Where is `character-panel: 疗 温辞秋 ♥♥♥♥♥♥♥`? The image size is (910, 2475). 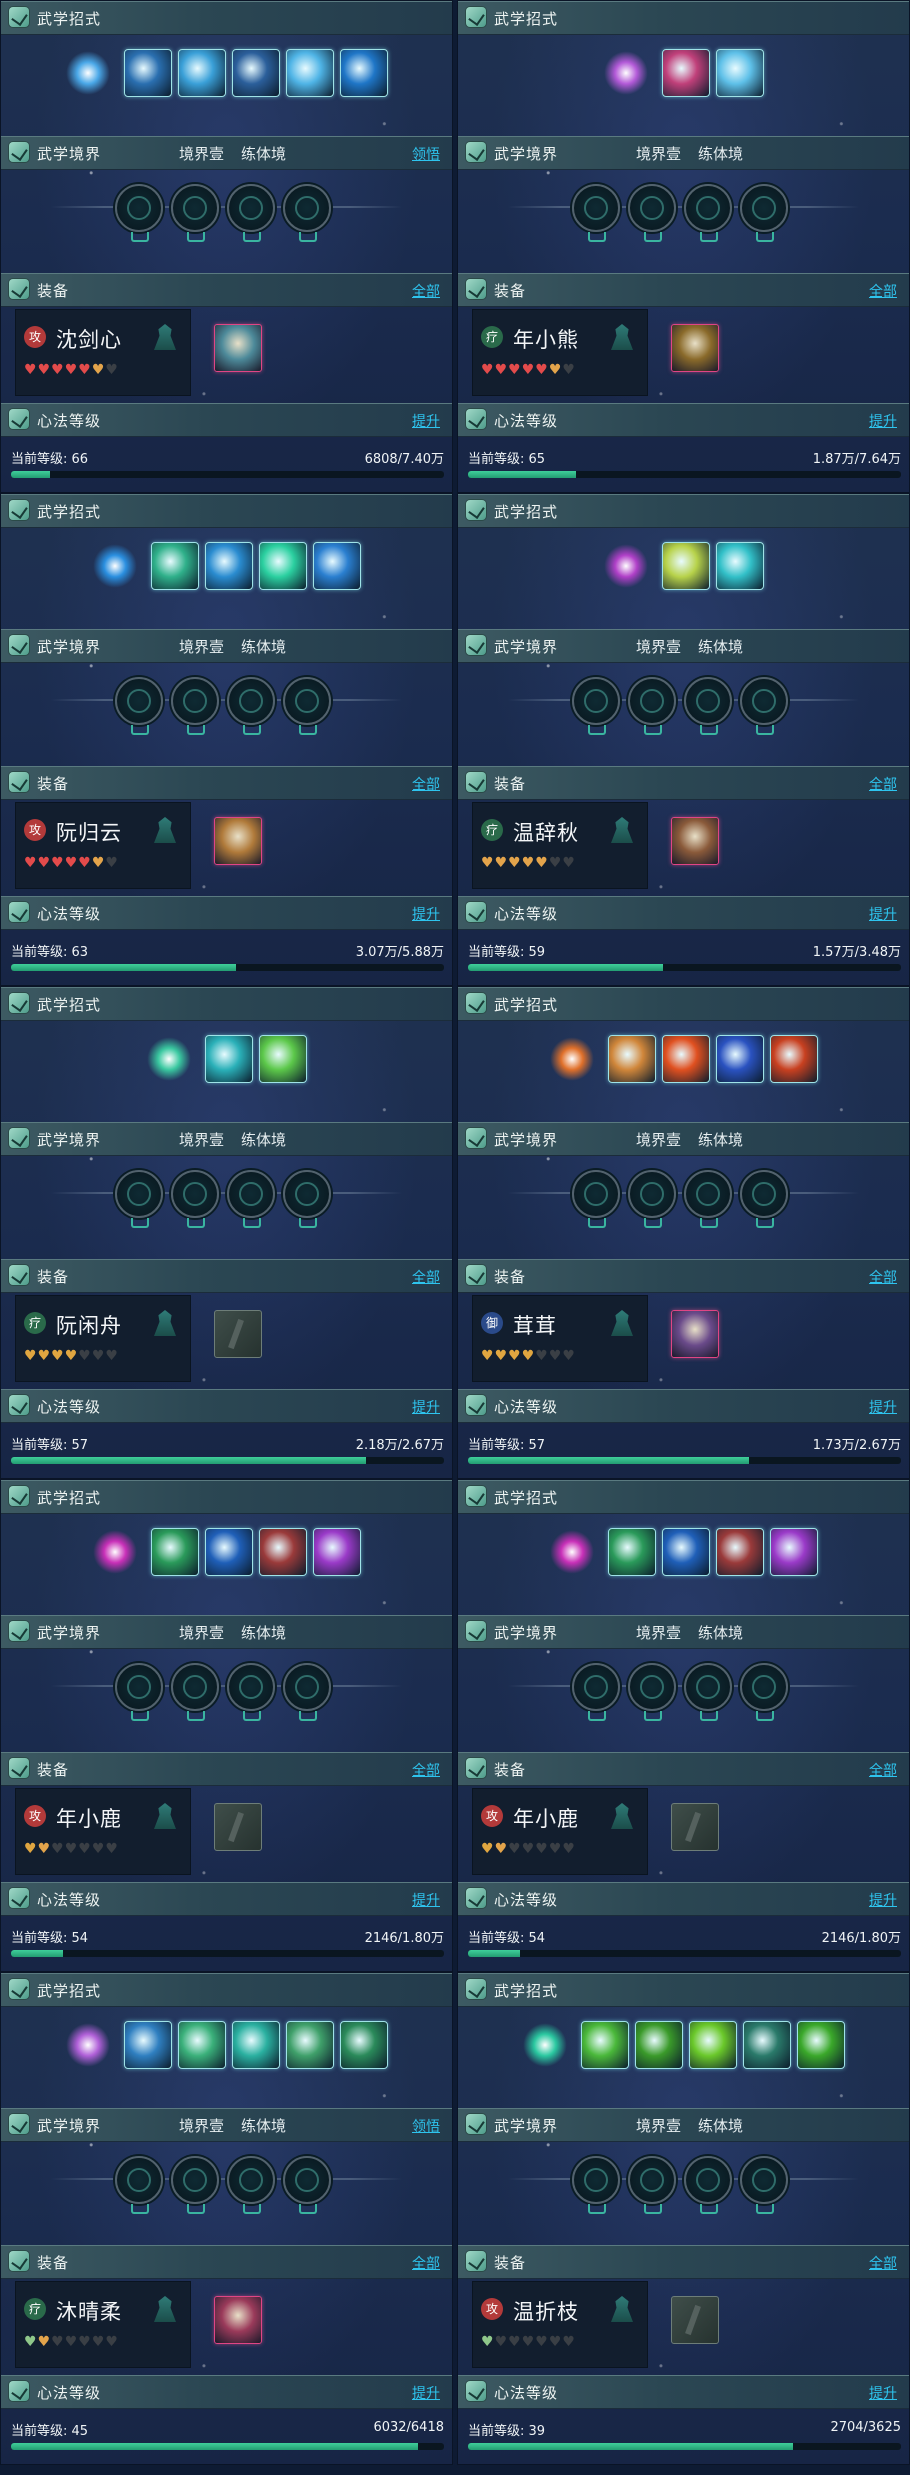 character-panel: 疗 温辞秋 ♥♥♥♥♥♥♥ is located at coordinates (560, 845).